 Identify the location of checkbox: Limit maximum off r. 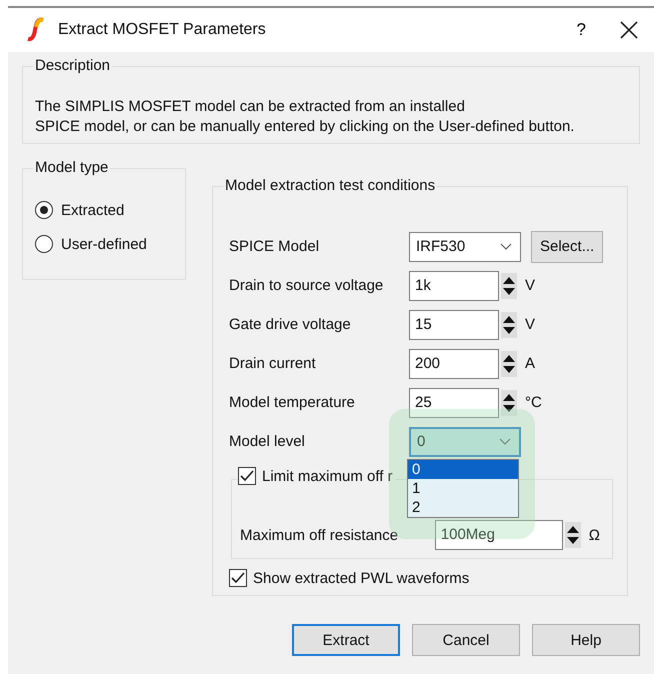
(316, 476).